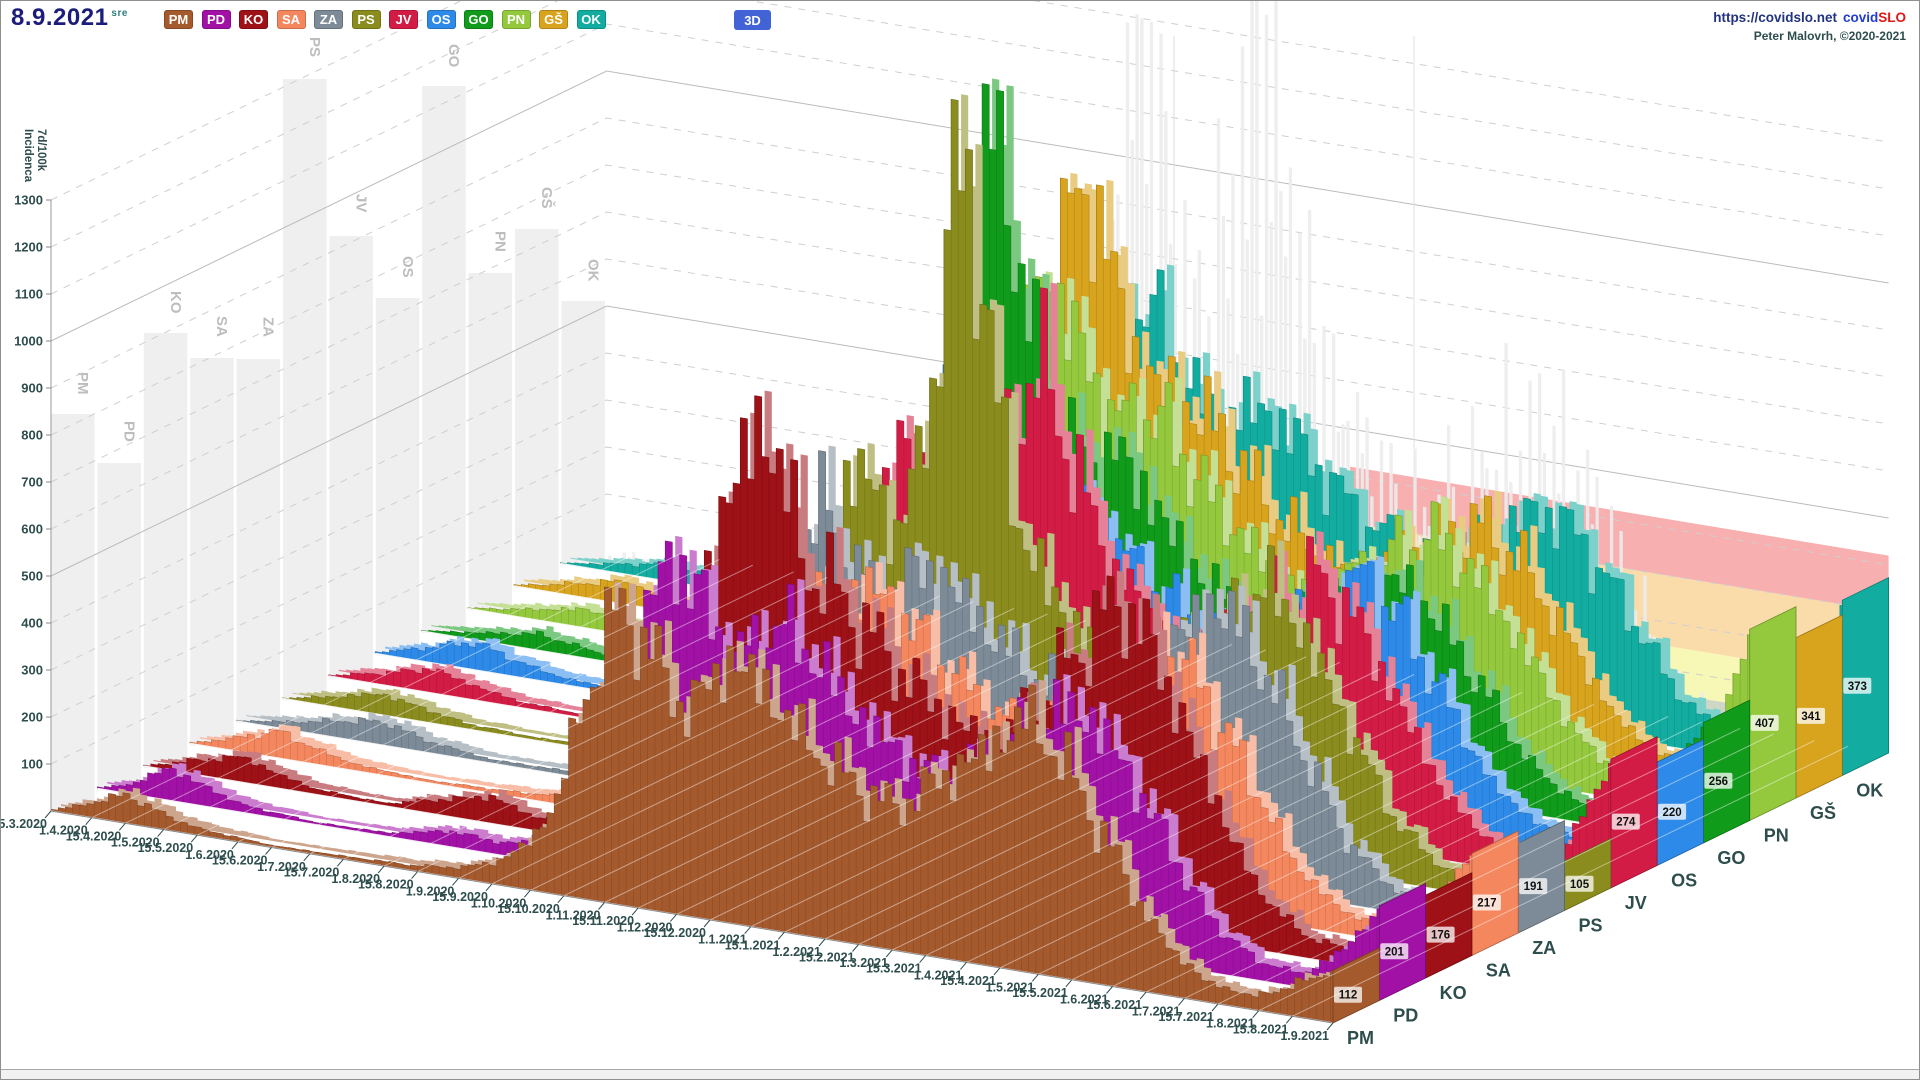  Describe the element at coordinates (1731, 858) in the screenshot. I see `region-label-GO: GO` at that location.